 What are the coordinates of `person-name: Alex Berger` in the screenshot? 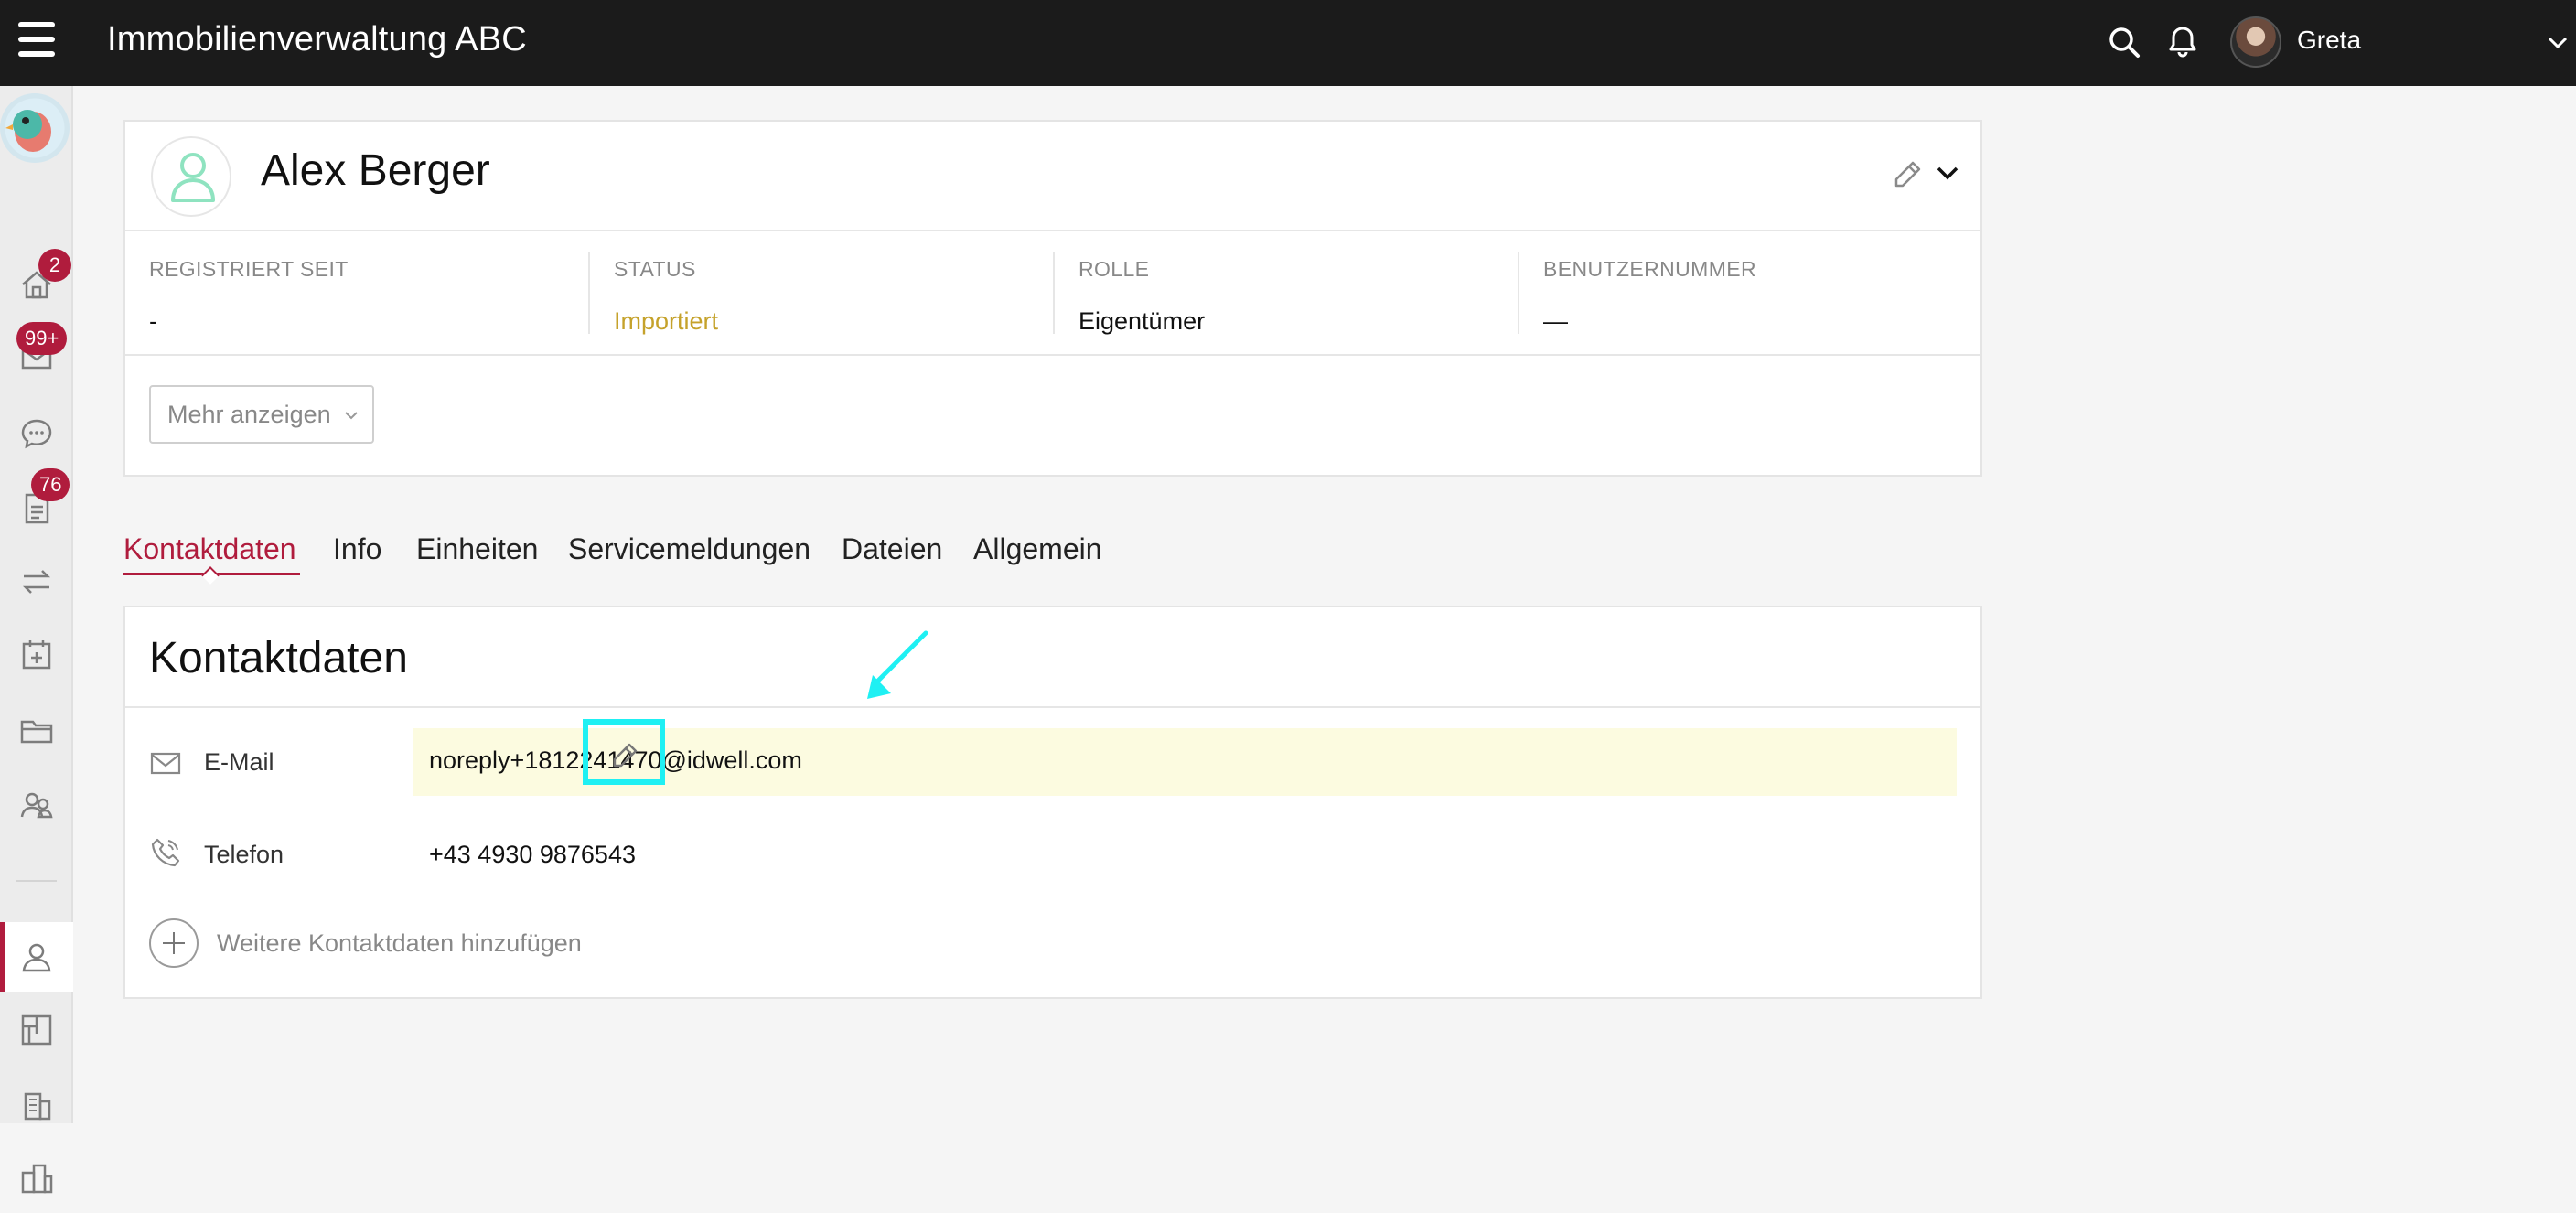 It's located at (376, 170).